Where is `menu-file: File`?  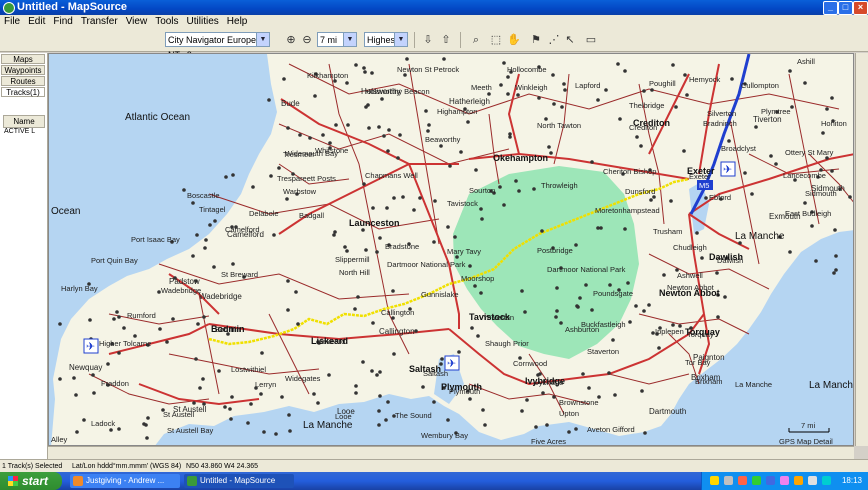
menu-file: File is located at coordinates (12, 22).